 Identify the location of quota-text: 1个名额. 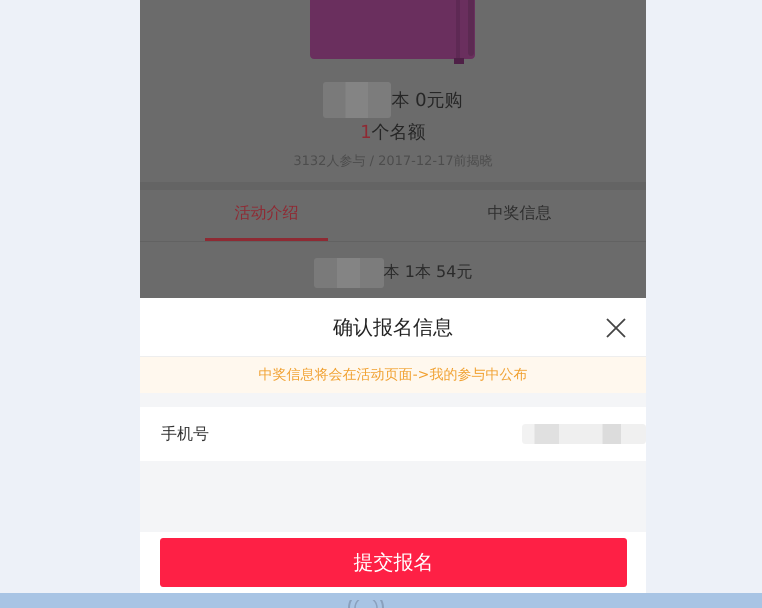
(393, 132).